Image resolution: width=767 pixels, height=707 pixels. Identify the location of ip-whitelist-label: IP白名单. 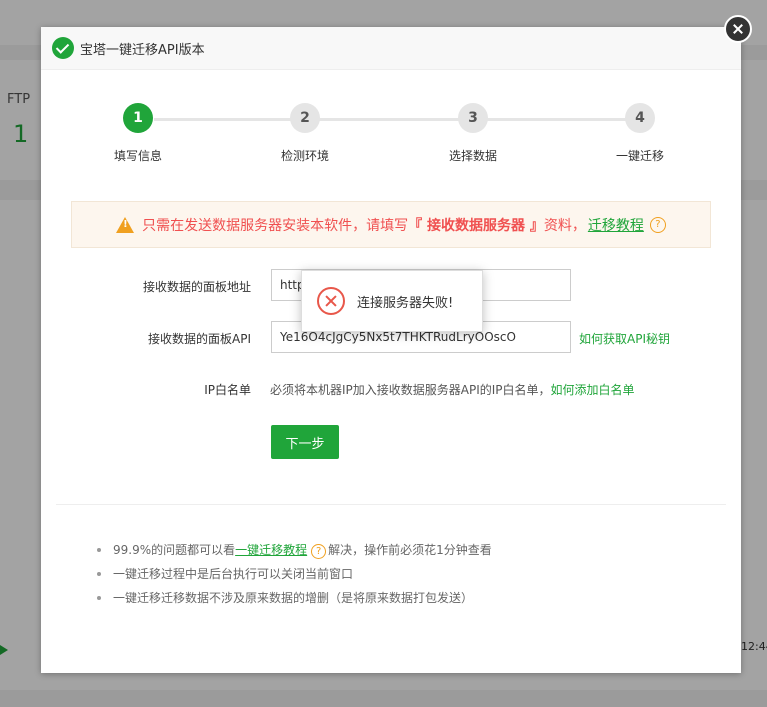
(227, 390).